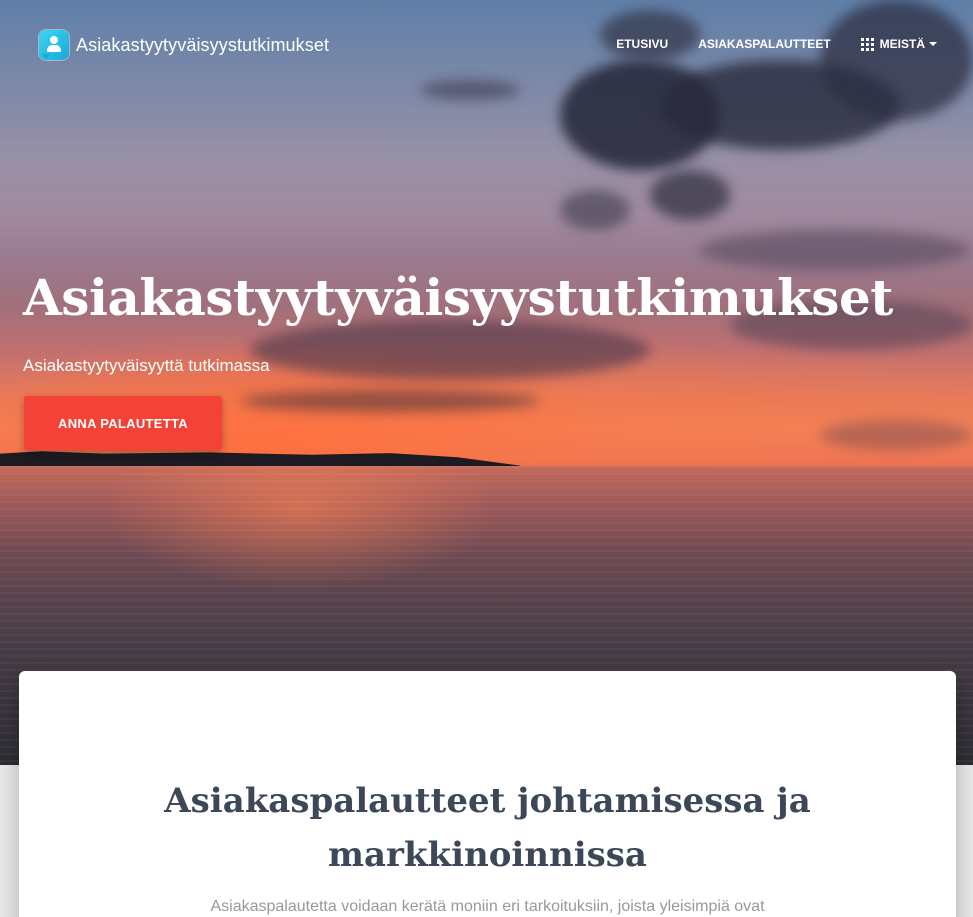 The height and width of the screenshot is (917, 973). I want to click on hero-title: Asiakastyytyväisyystutkimukset, so click(458, 297).